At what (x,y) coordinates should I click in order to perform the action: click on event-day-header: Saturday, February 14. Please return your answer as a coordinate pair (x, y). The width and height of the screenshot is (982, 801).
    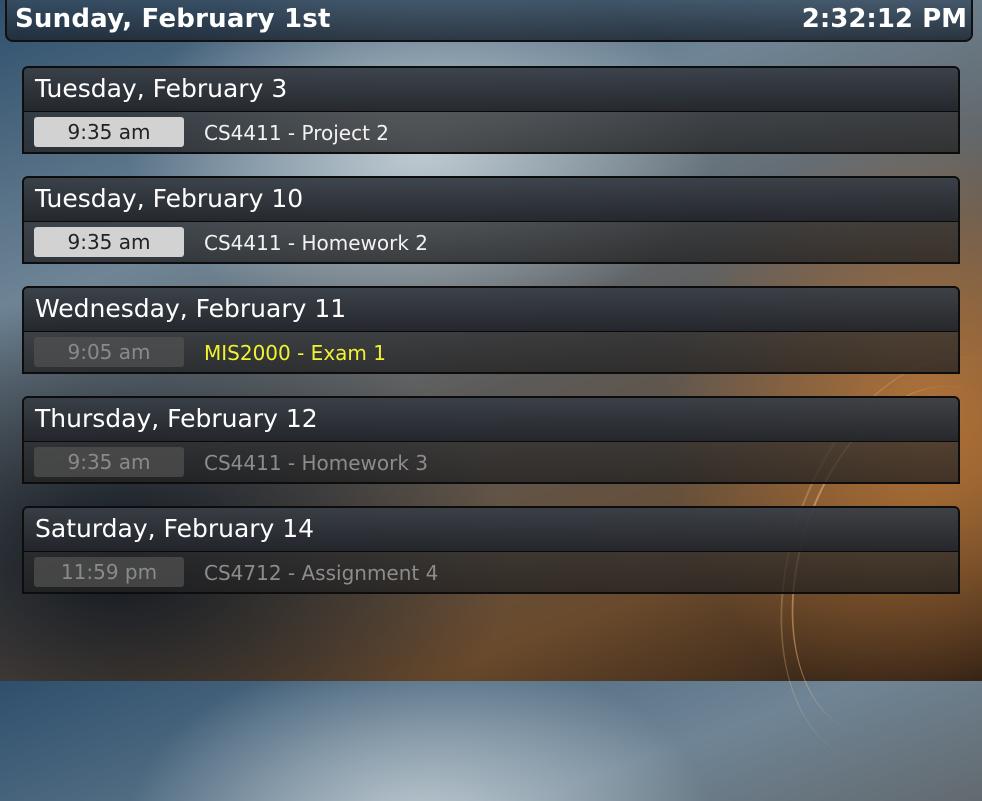
    Looking at the image, I should click on (491, 530).